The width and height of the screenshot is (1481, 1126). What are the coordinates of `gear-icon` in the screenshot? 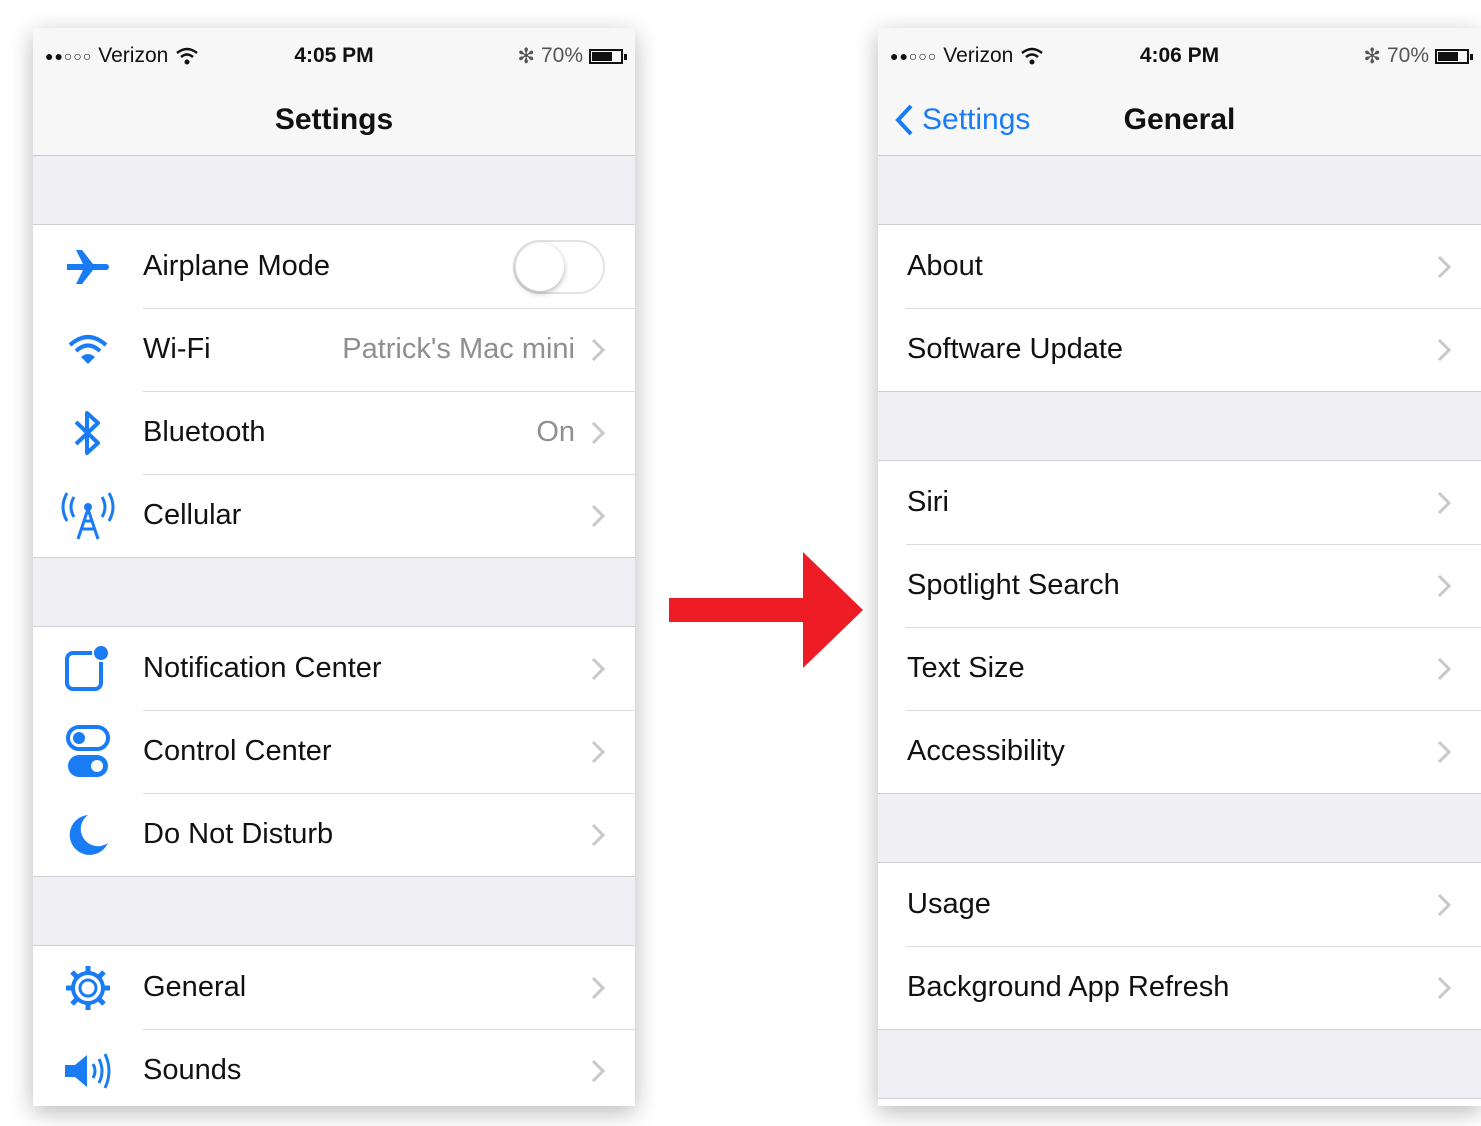 It's located at (88, 987).